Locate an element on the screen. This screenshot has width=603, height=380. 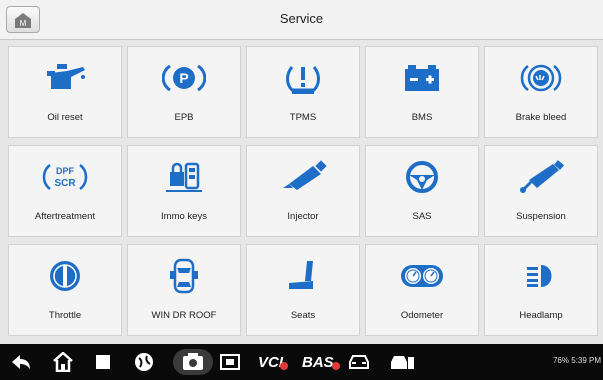
tile-label: Brake bleed is located at coordinates (541, 117).